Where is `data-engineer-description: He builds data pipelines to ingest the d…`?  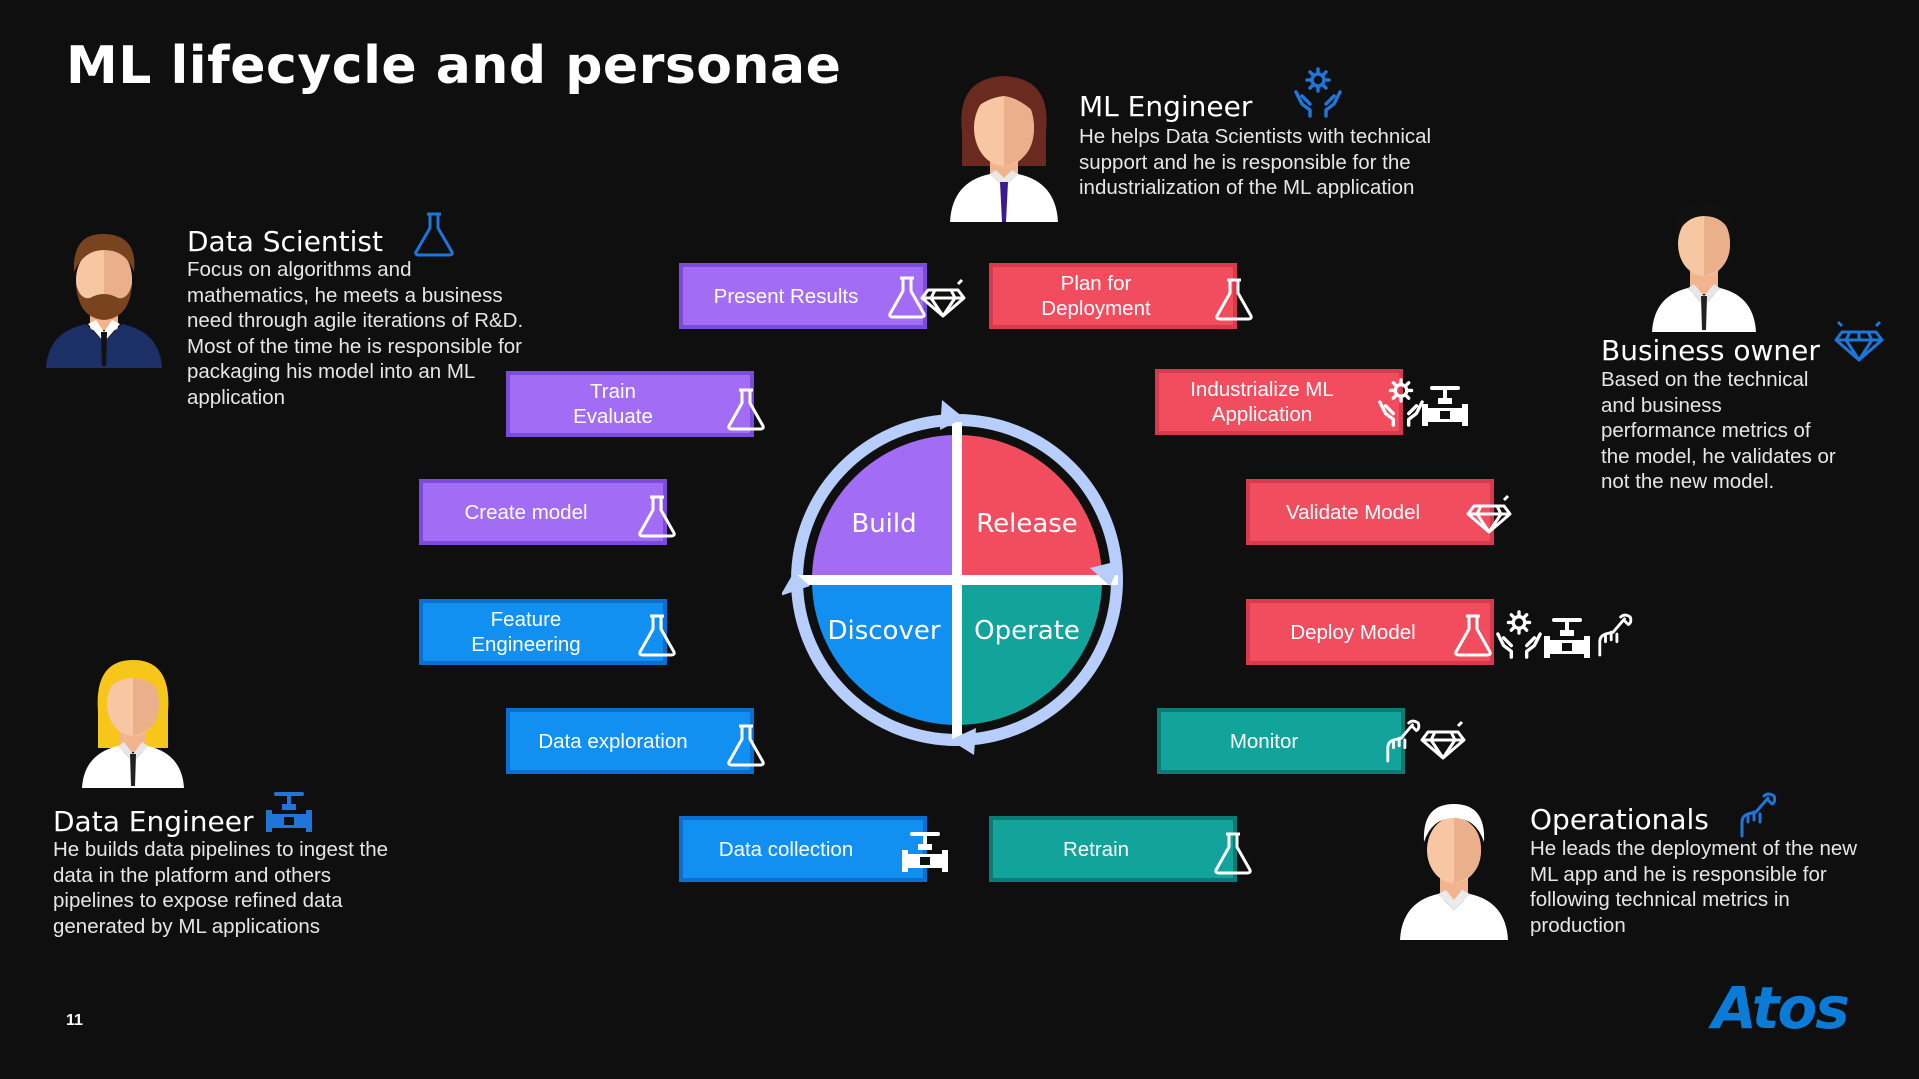 data-engineer-description: He builds data pipelines to ingest the d… is located at coordinates (221, 888).